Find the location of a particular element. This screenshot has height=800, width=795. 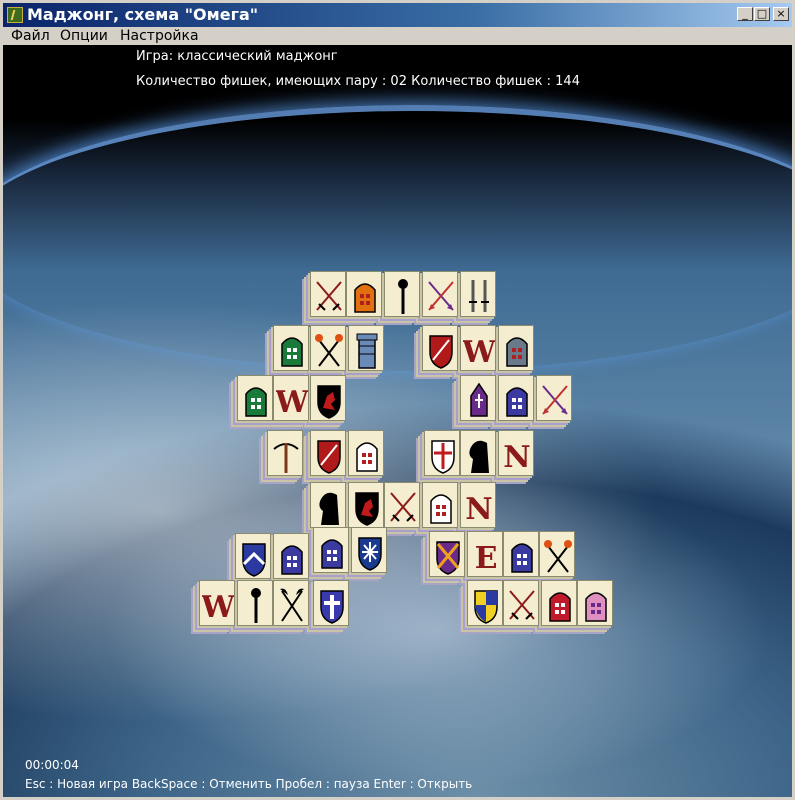

menu-bar: Файл Опции Настройка is located at coordinates (397, 36).